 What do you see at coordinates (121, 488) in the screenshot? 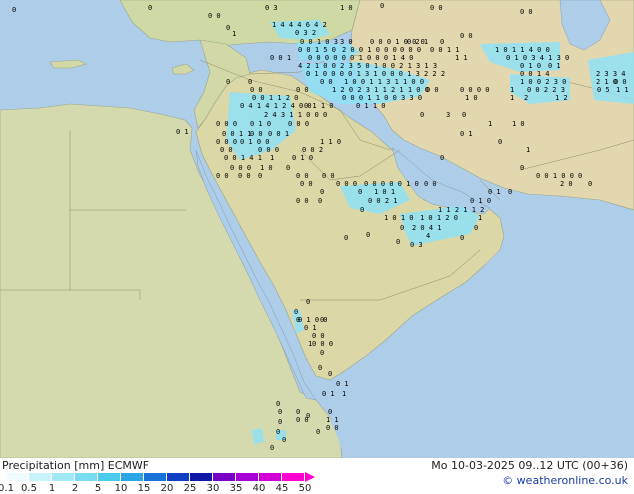
I see `legend-tick-label: 10` at bounding box center [121, 488].